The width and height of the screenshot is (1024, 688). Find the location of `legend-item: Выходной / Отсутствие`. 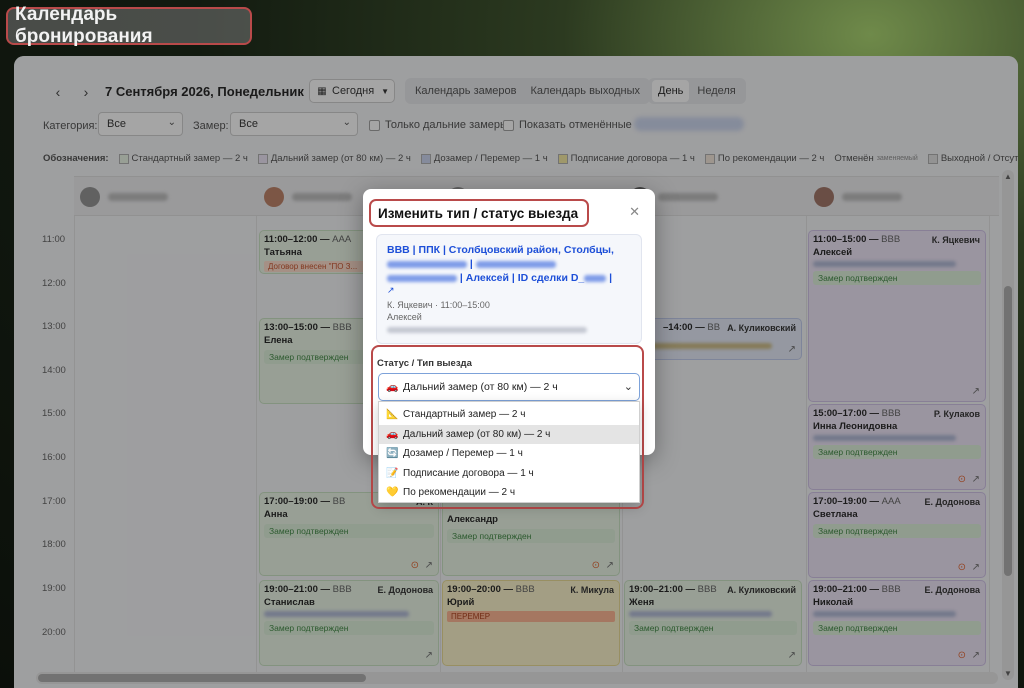

legend-item: Выходной / Отсутствие is located at coordinates (972, 158).